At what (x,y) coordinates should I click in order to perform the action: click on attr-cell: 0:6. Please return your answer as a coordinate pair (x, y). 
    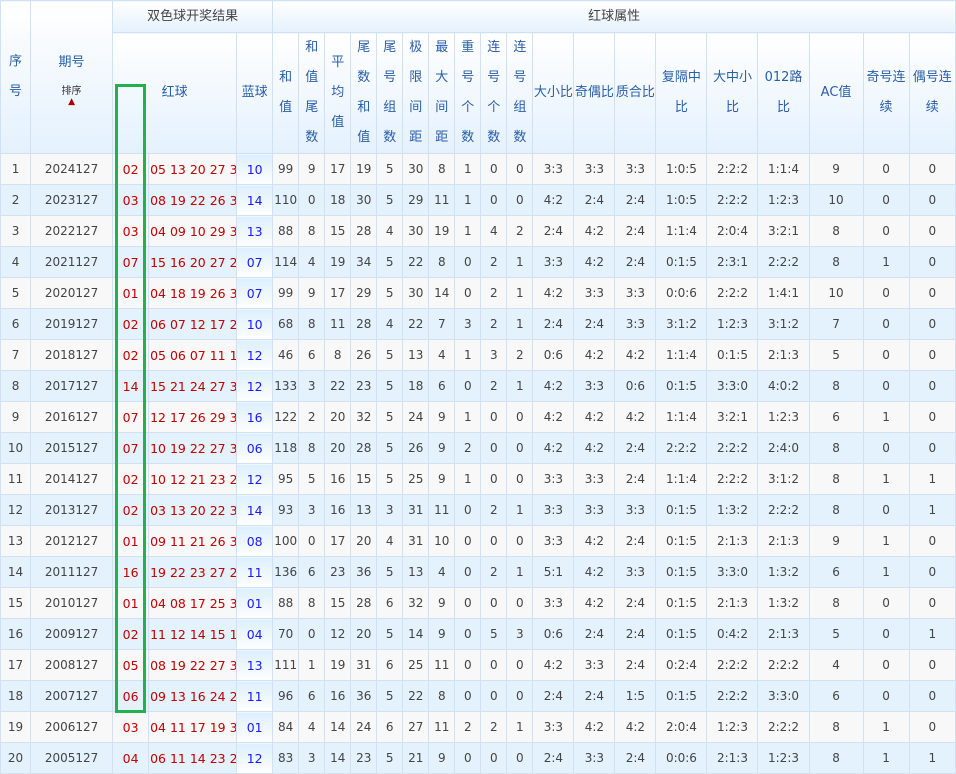
    Looking at the image, I should click on (635, 386).